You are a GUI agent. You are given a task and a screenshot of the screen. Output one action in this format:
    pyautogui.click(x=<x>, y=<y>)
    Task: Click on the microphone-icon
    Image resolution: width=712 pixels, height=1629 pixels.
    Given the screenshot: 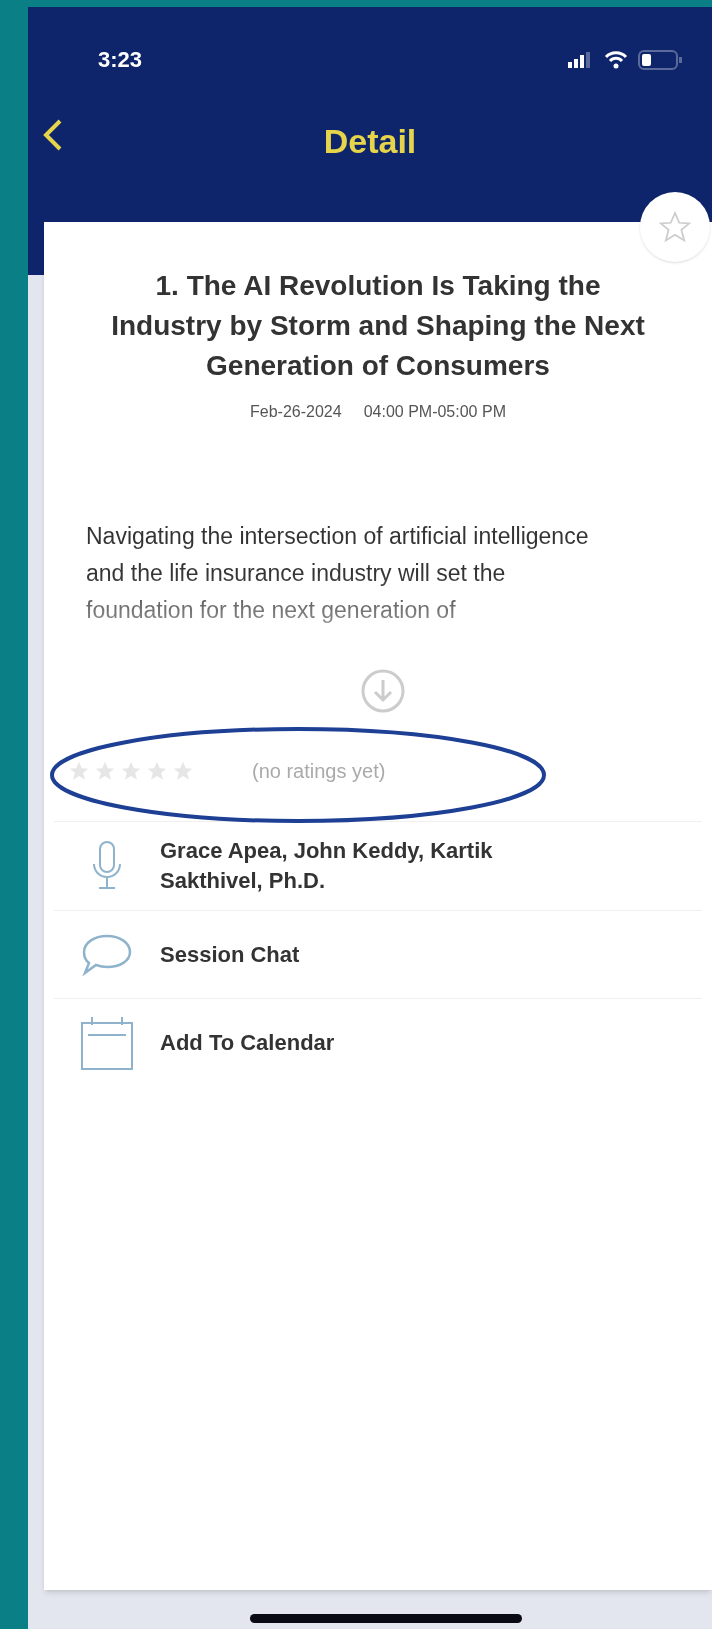 What is the action you would take?
    pyautogui.click(x=107, y=866)
    